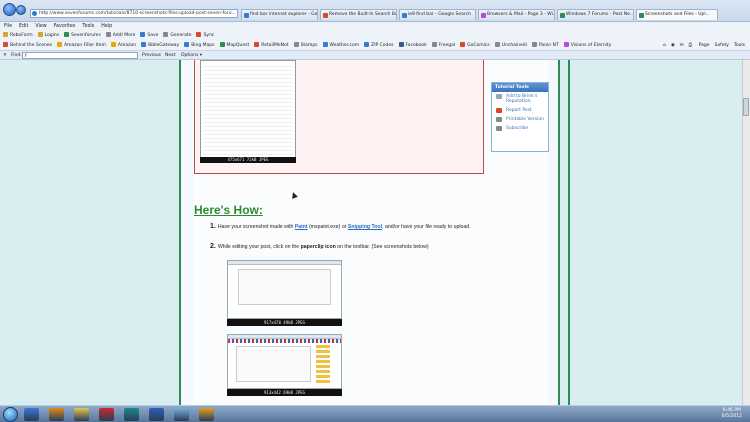 The height and width of the screenshot is (422, 750). Describe the element at coordinates (520, 119) in the screenshot. I see `tutorial-tool-link: Printable Version` at that location.